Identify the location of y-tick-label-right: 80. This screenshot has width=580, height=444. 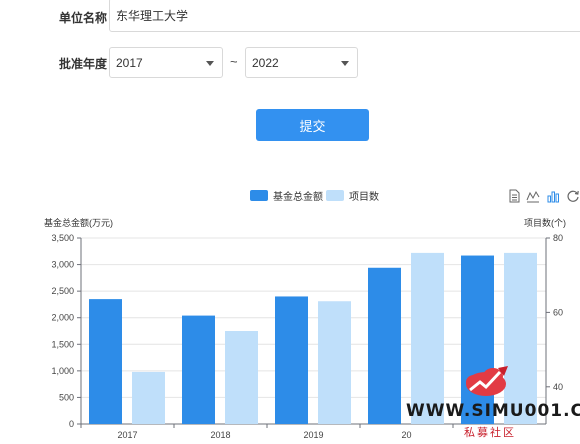
(558, 238).